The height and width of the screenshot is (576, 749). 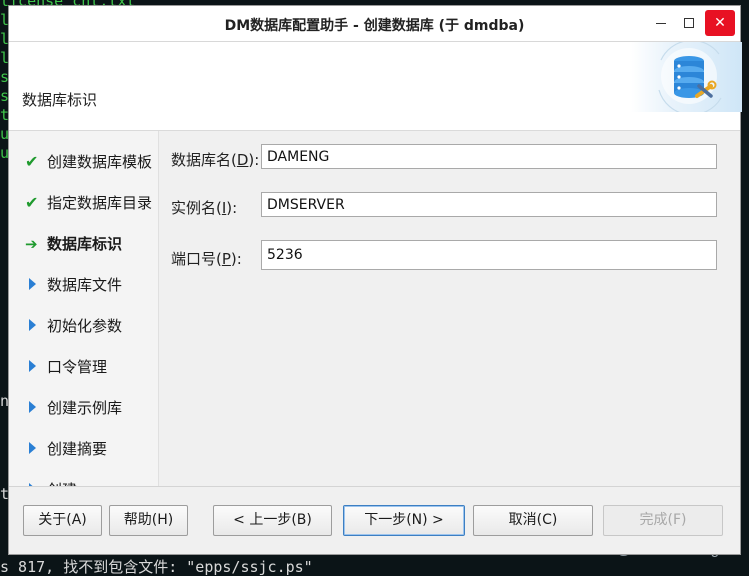 What do you see at coordinates (226, 259) in the screenshot?
I see `mnemonic: P` at bounding box center [226, 259].